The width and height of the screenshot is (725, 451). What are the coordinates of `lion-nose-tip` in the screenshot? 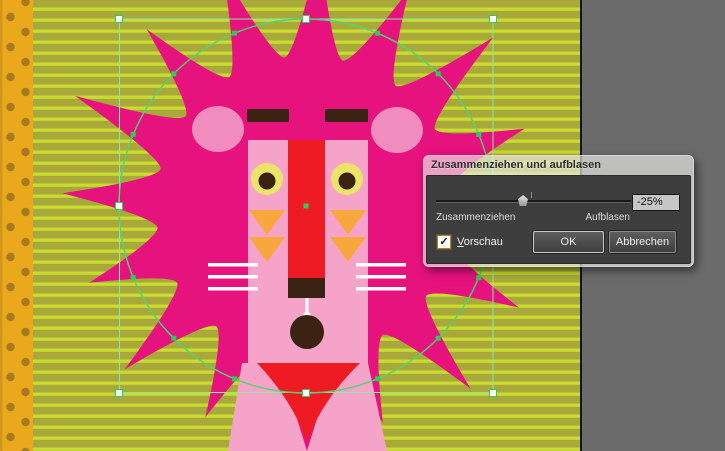 It's located at (306, 288).